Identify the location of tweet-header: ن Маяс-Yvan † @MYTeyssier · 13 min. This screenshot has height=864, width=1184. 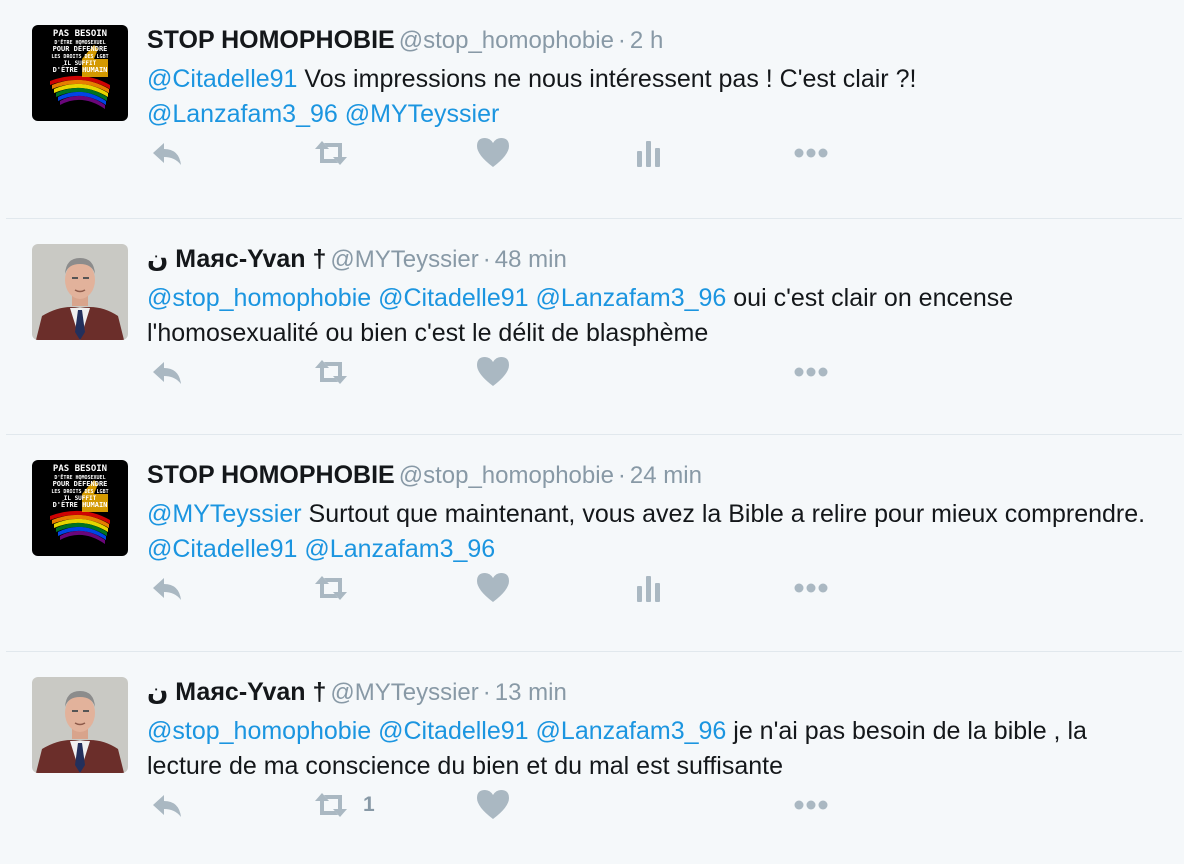
(357, 694).